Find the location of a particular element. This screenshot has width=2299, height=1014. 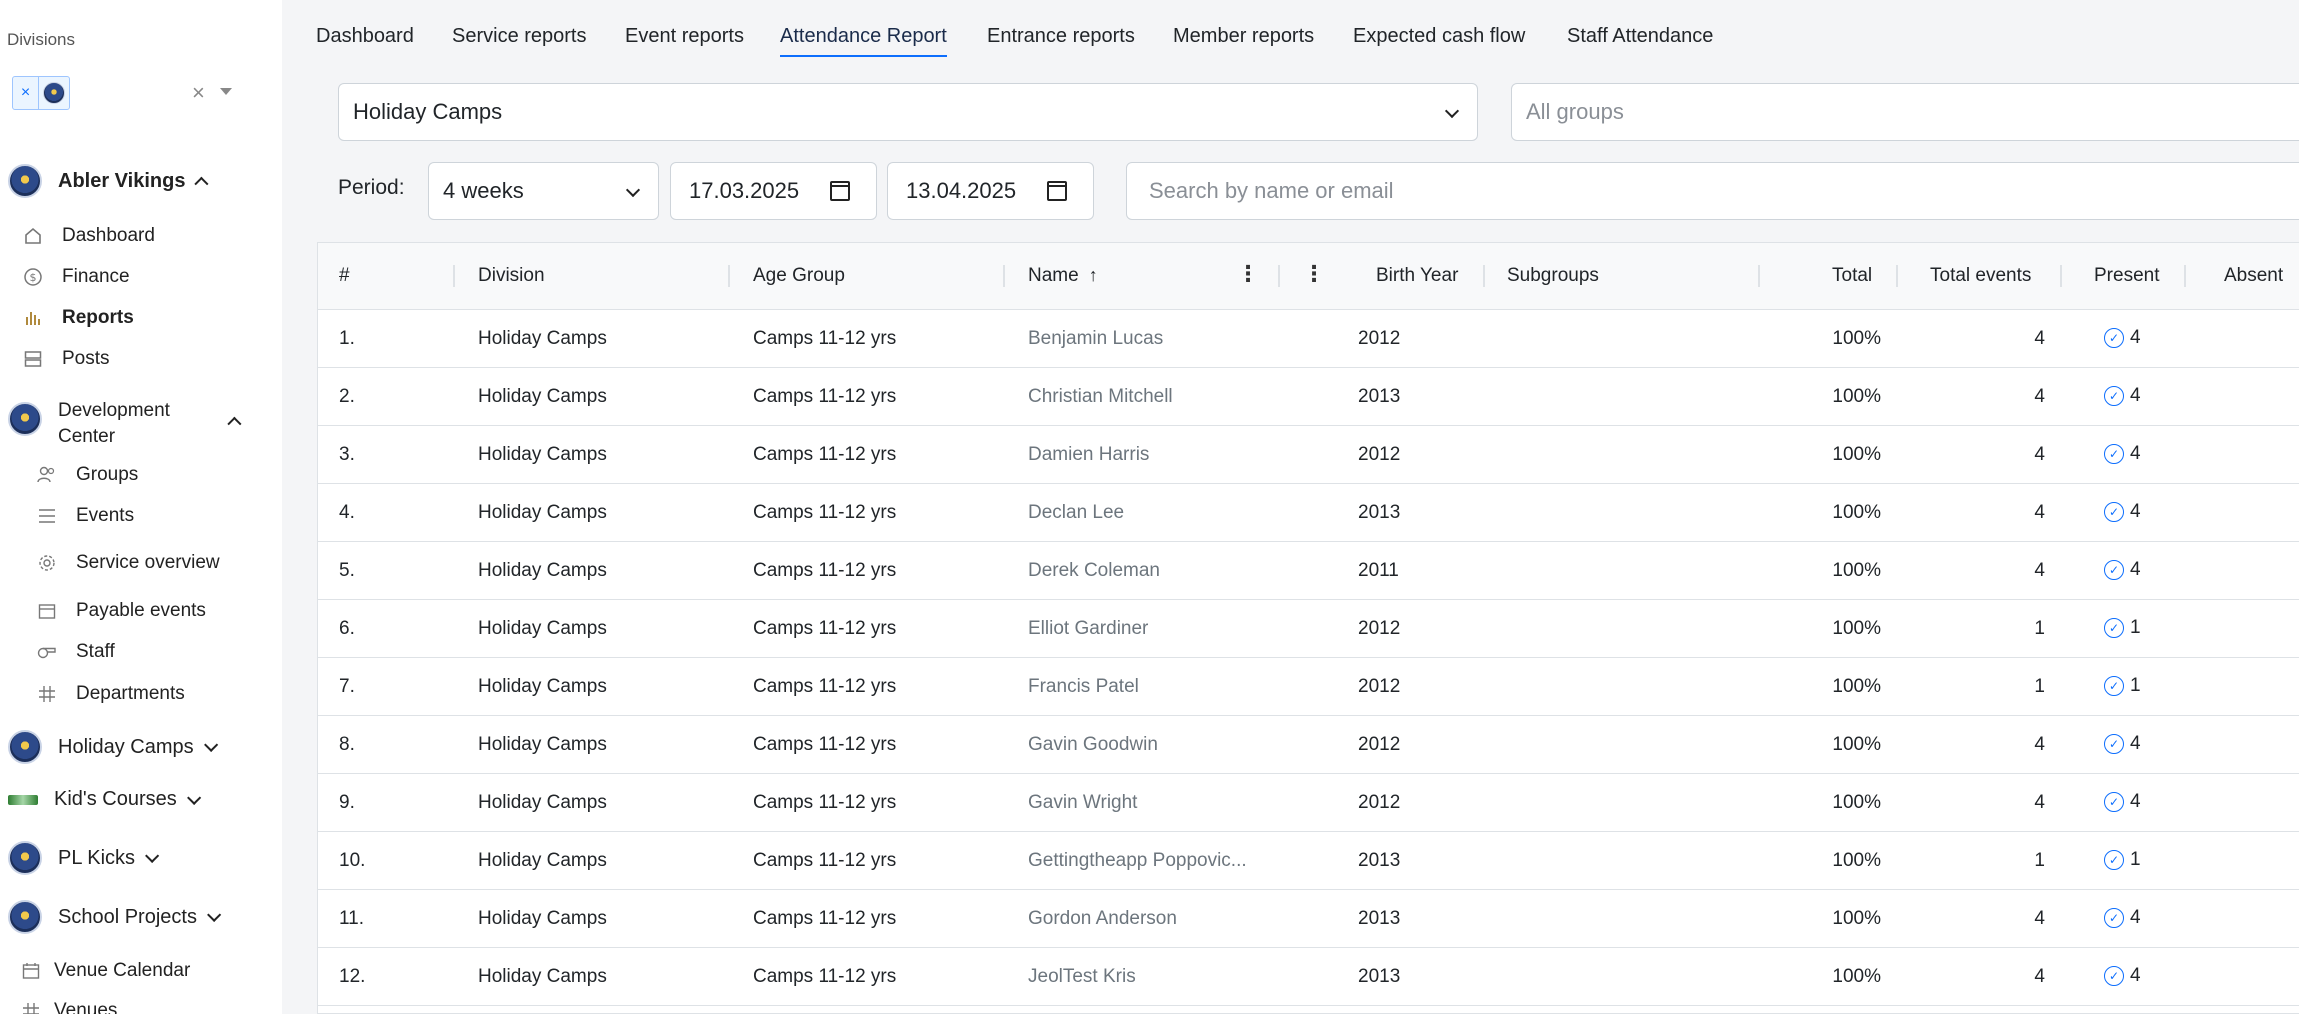

cell-name: Elliot Gardiner is located at coordinates (1088, 629).